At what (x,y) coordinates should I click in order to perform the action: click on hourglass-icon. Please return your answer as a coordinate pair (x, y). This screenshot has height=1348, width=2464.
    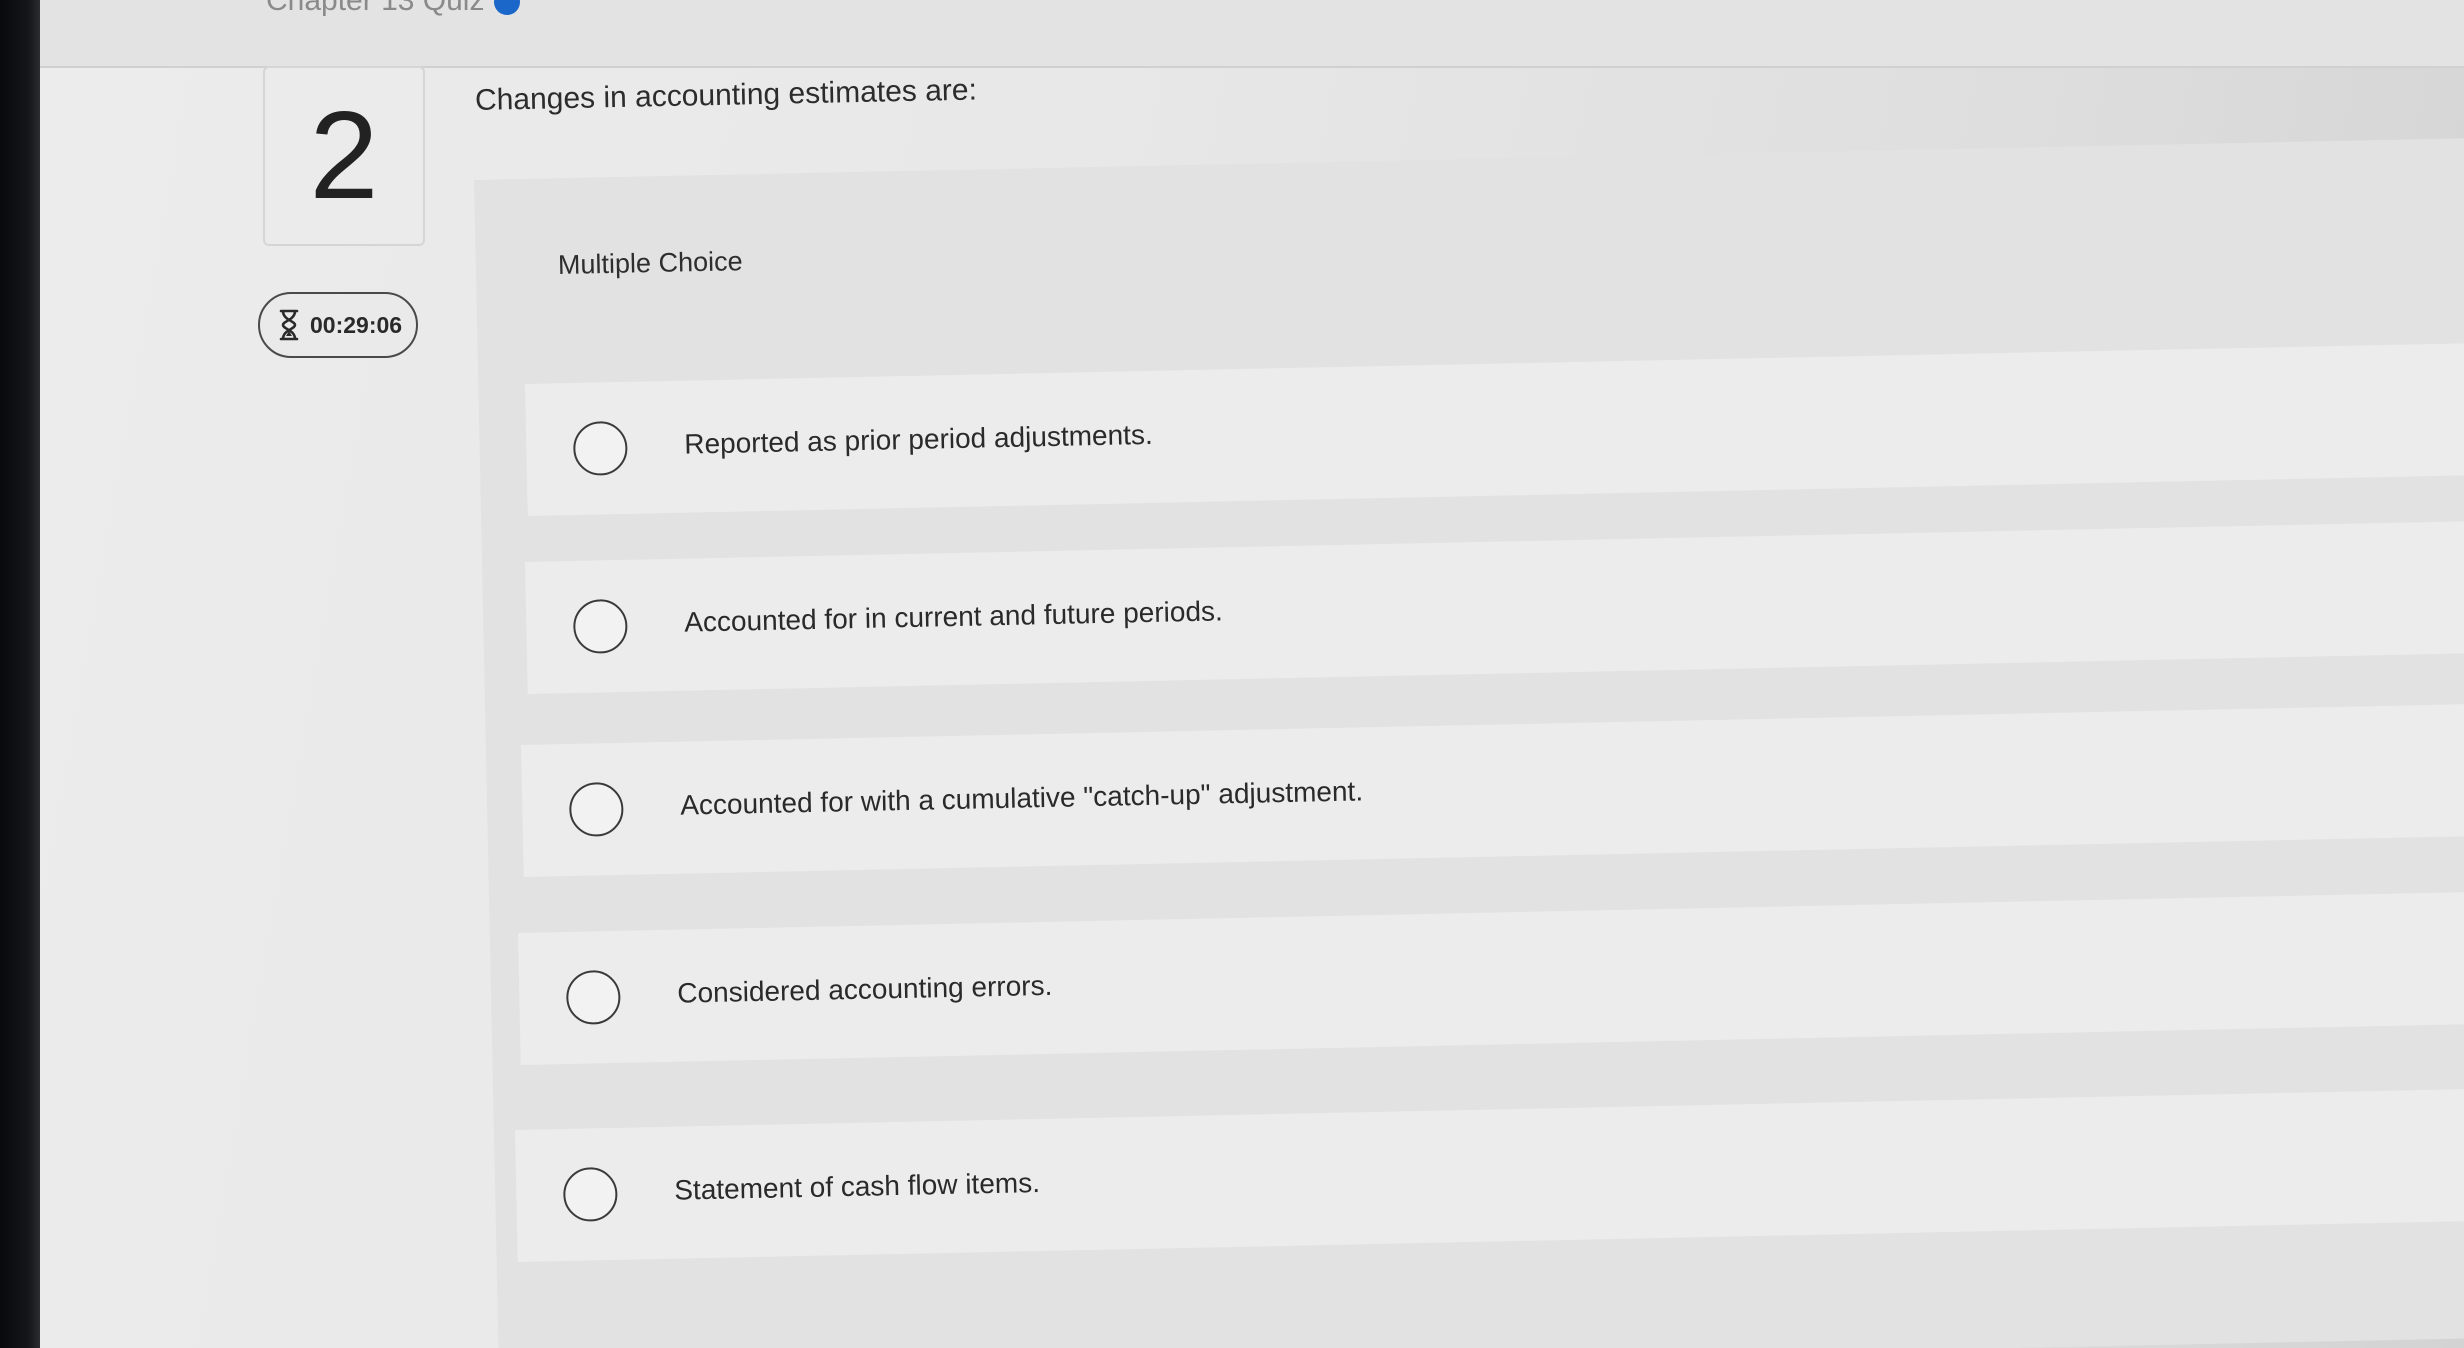
    Looking at the image, I should click on (289, 325).